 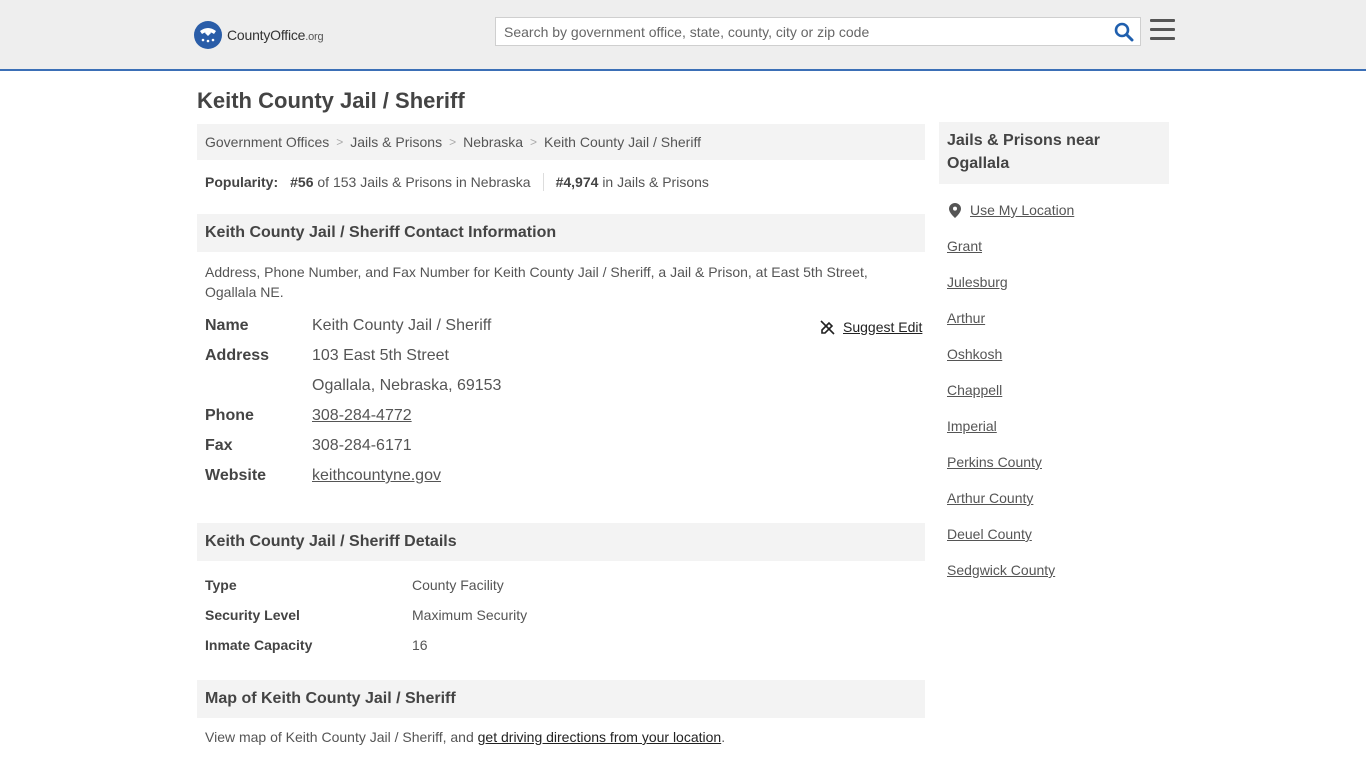 What do you see at coordinates (561, 699) in the screenshot?
I see `map-heading: Map of Keith County Jail / Sheriff` at bounding box center [561, 699].